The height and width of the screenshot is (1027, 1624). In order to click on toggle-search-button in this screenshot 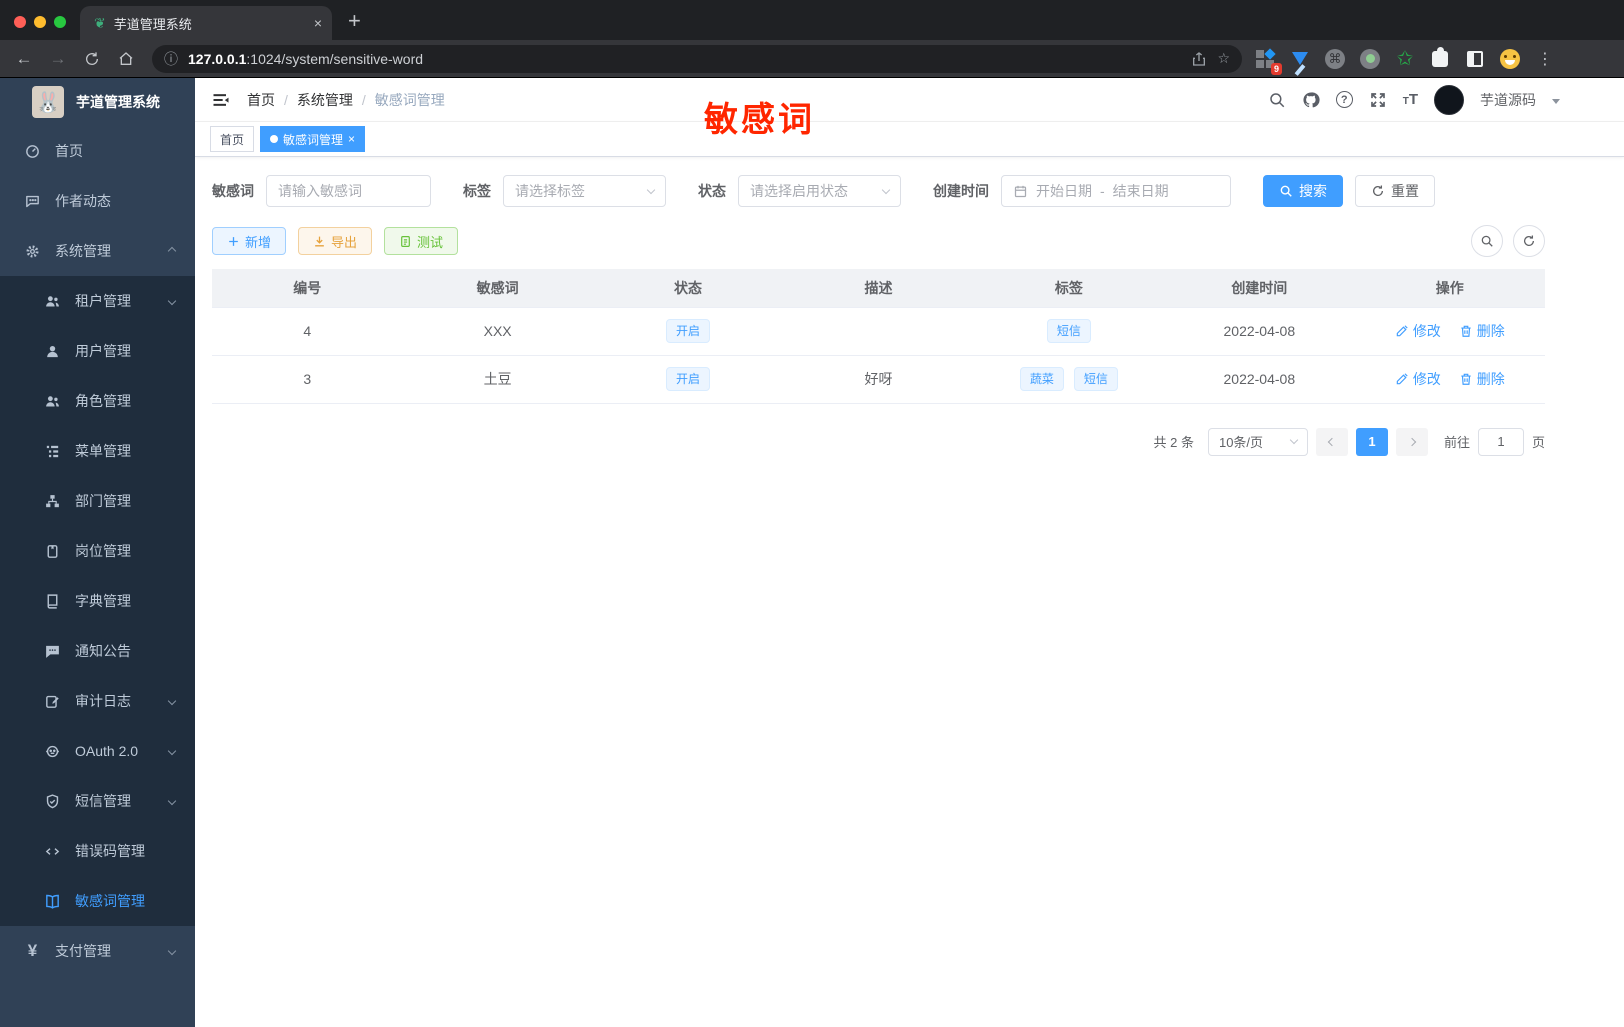, I will do `click(1487, 241)`.